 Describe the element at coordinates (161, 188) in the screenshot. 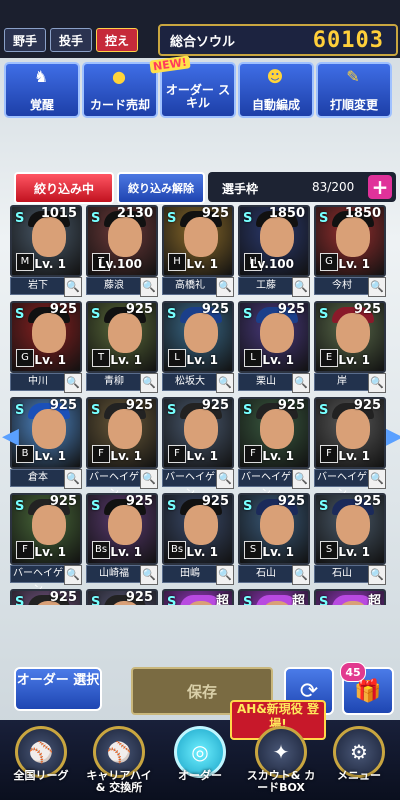

I see `filter-clear-button: 絞り込み解除` at that location.